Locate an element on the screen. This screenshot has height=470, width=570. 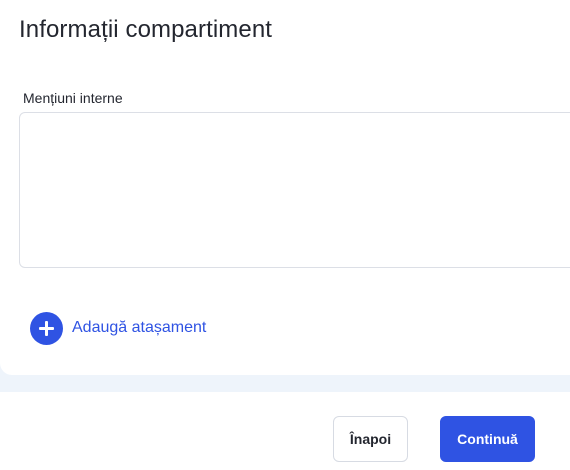
continue-button: Continuă is located at coordinates (487, 439).